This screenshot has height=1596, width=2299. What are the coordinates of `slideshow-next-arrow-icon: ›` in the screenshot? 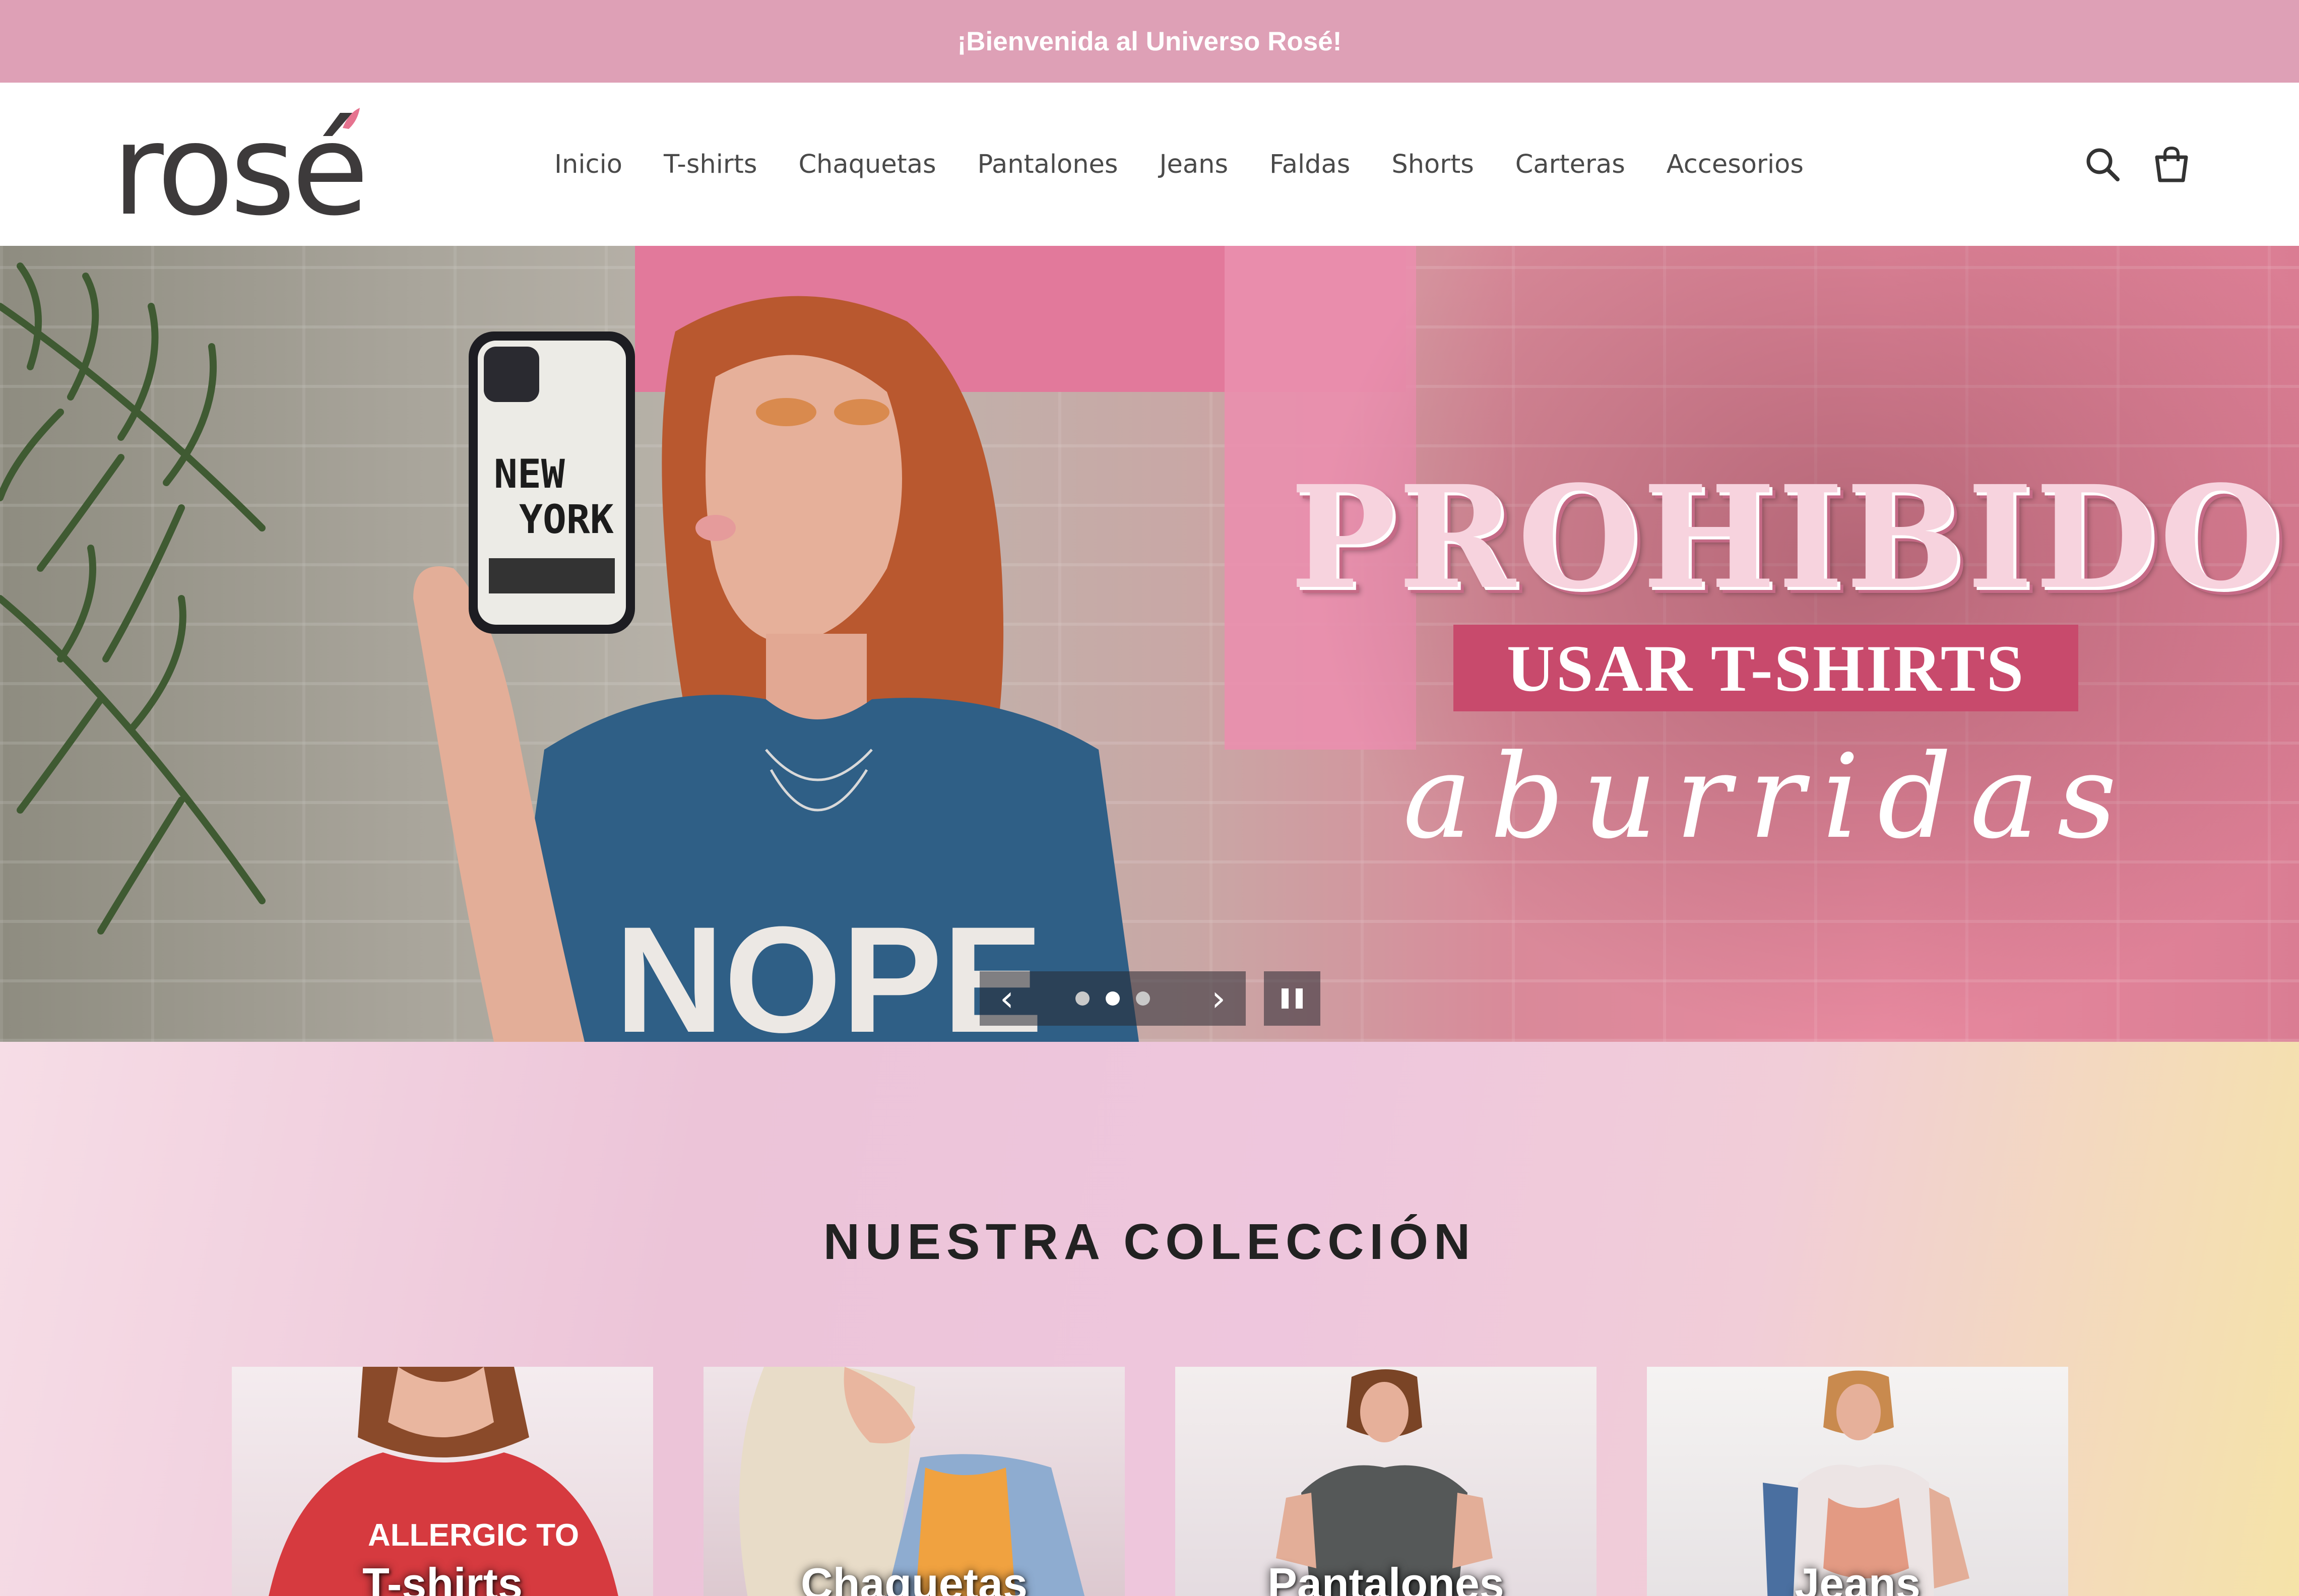 It's located at (1218, 998).